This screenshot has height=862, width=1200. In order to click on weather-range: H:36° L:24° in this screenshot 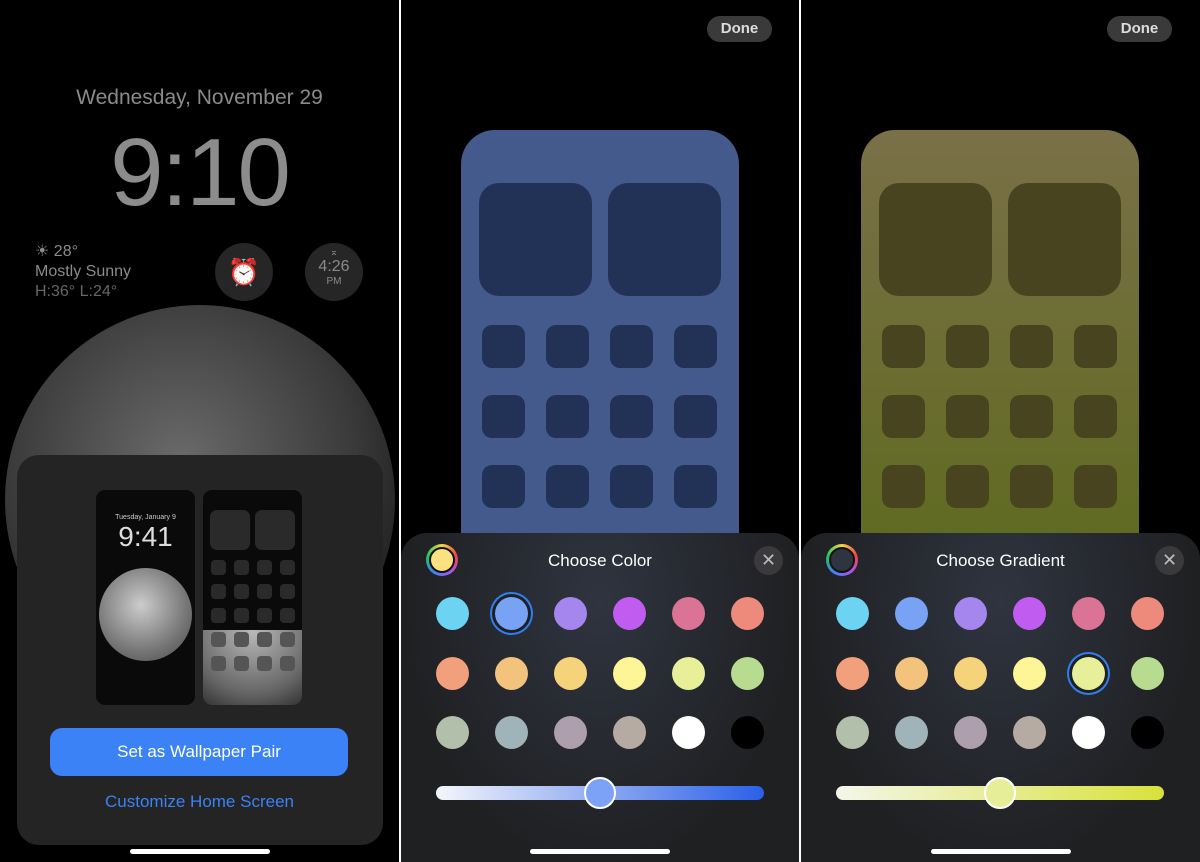, I will do `click(76, 291)`.